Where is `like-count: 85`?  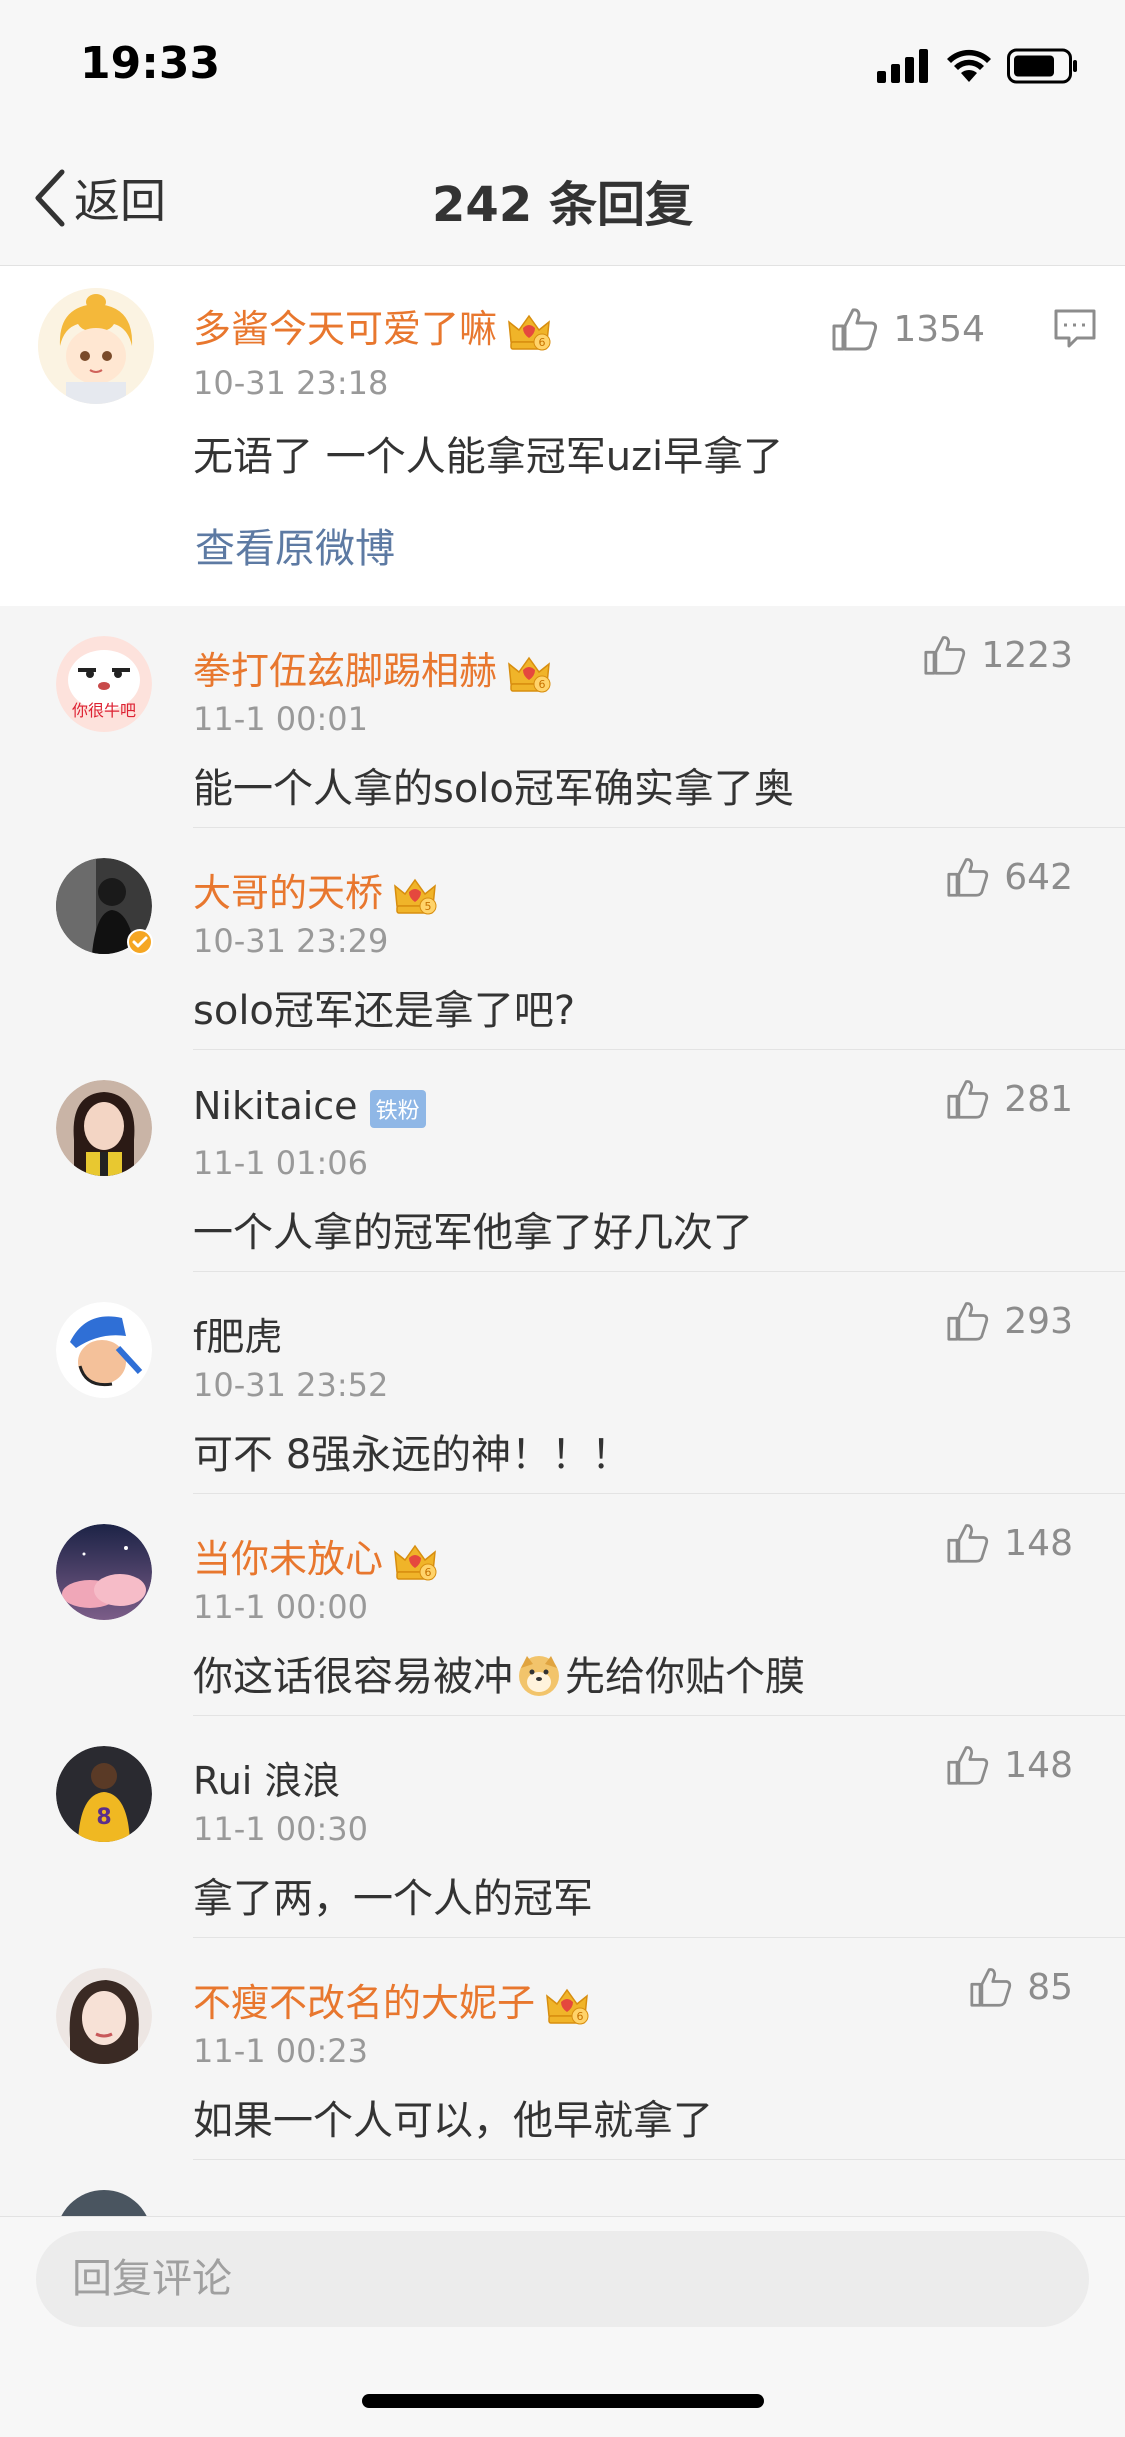
like-count: 85 is located at coordinates (1050, 1987).